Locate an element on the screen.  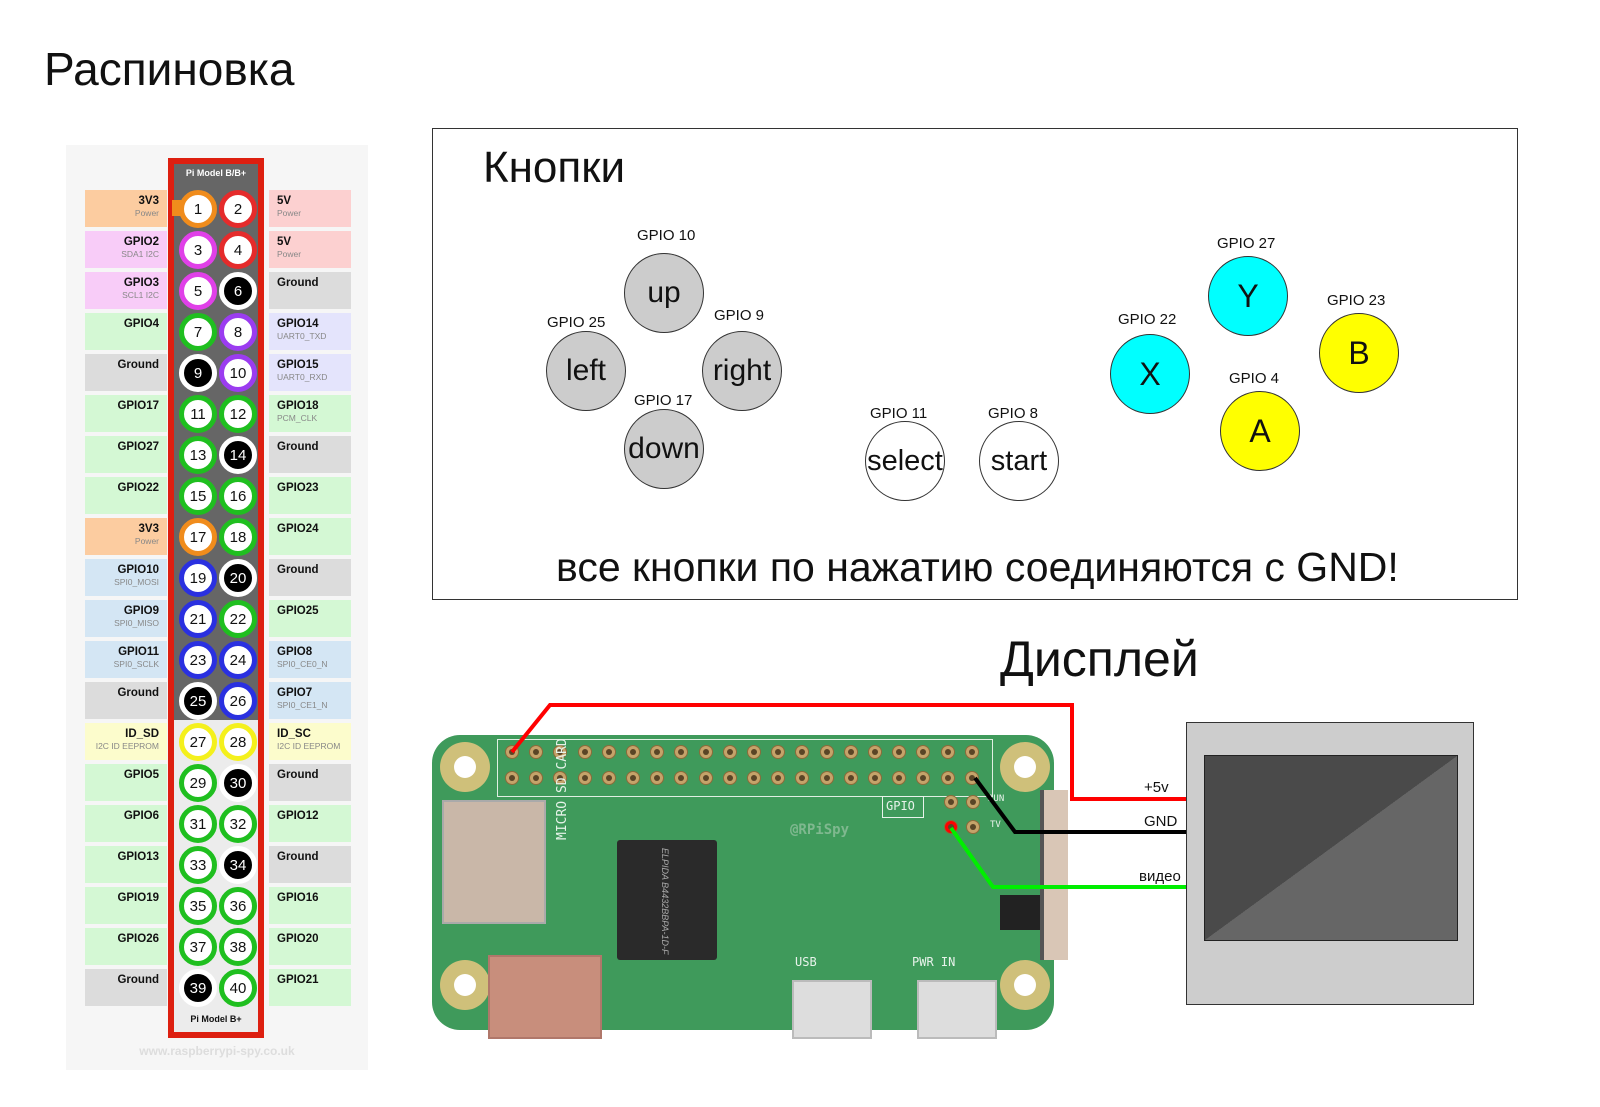
wire-label-gnd: GND is located at coordinates (1161, 821).